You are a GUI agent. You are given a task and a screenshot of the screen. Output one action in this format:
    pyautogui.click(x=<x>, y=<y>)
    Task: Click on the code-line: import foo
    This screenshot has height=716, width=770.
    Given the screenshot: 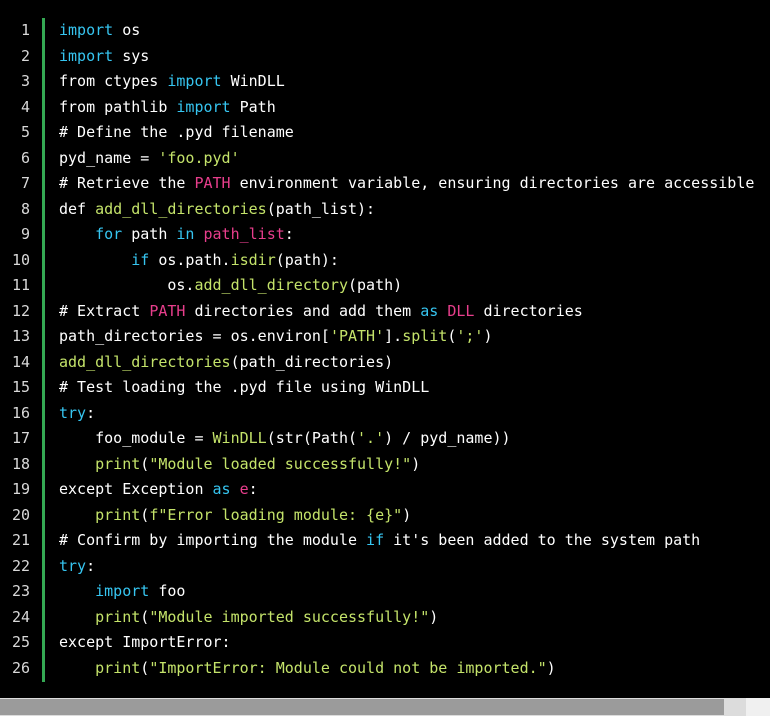 What is the action you would take?
    pyautogui.click(x=414, y=592)
    